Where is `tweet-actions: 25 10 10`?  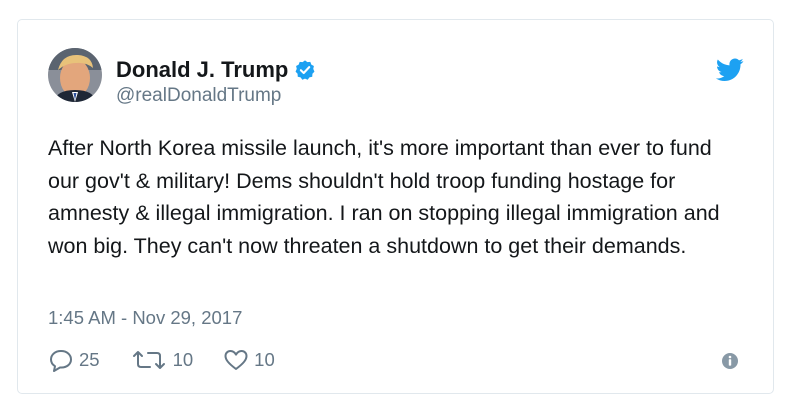
tweet-actions: 25 10 10 is located at coordinates (176, 360).